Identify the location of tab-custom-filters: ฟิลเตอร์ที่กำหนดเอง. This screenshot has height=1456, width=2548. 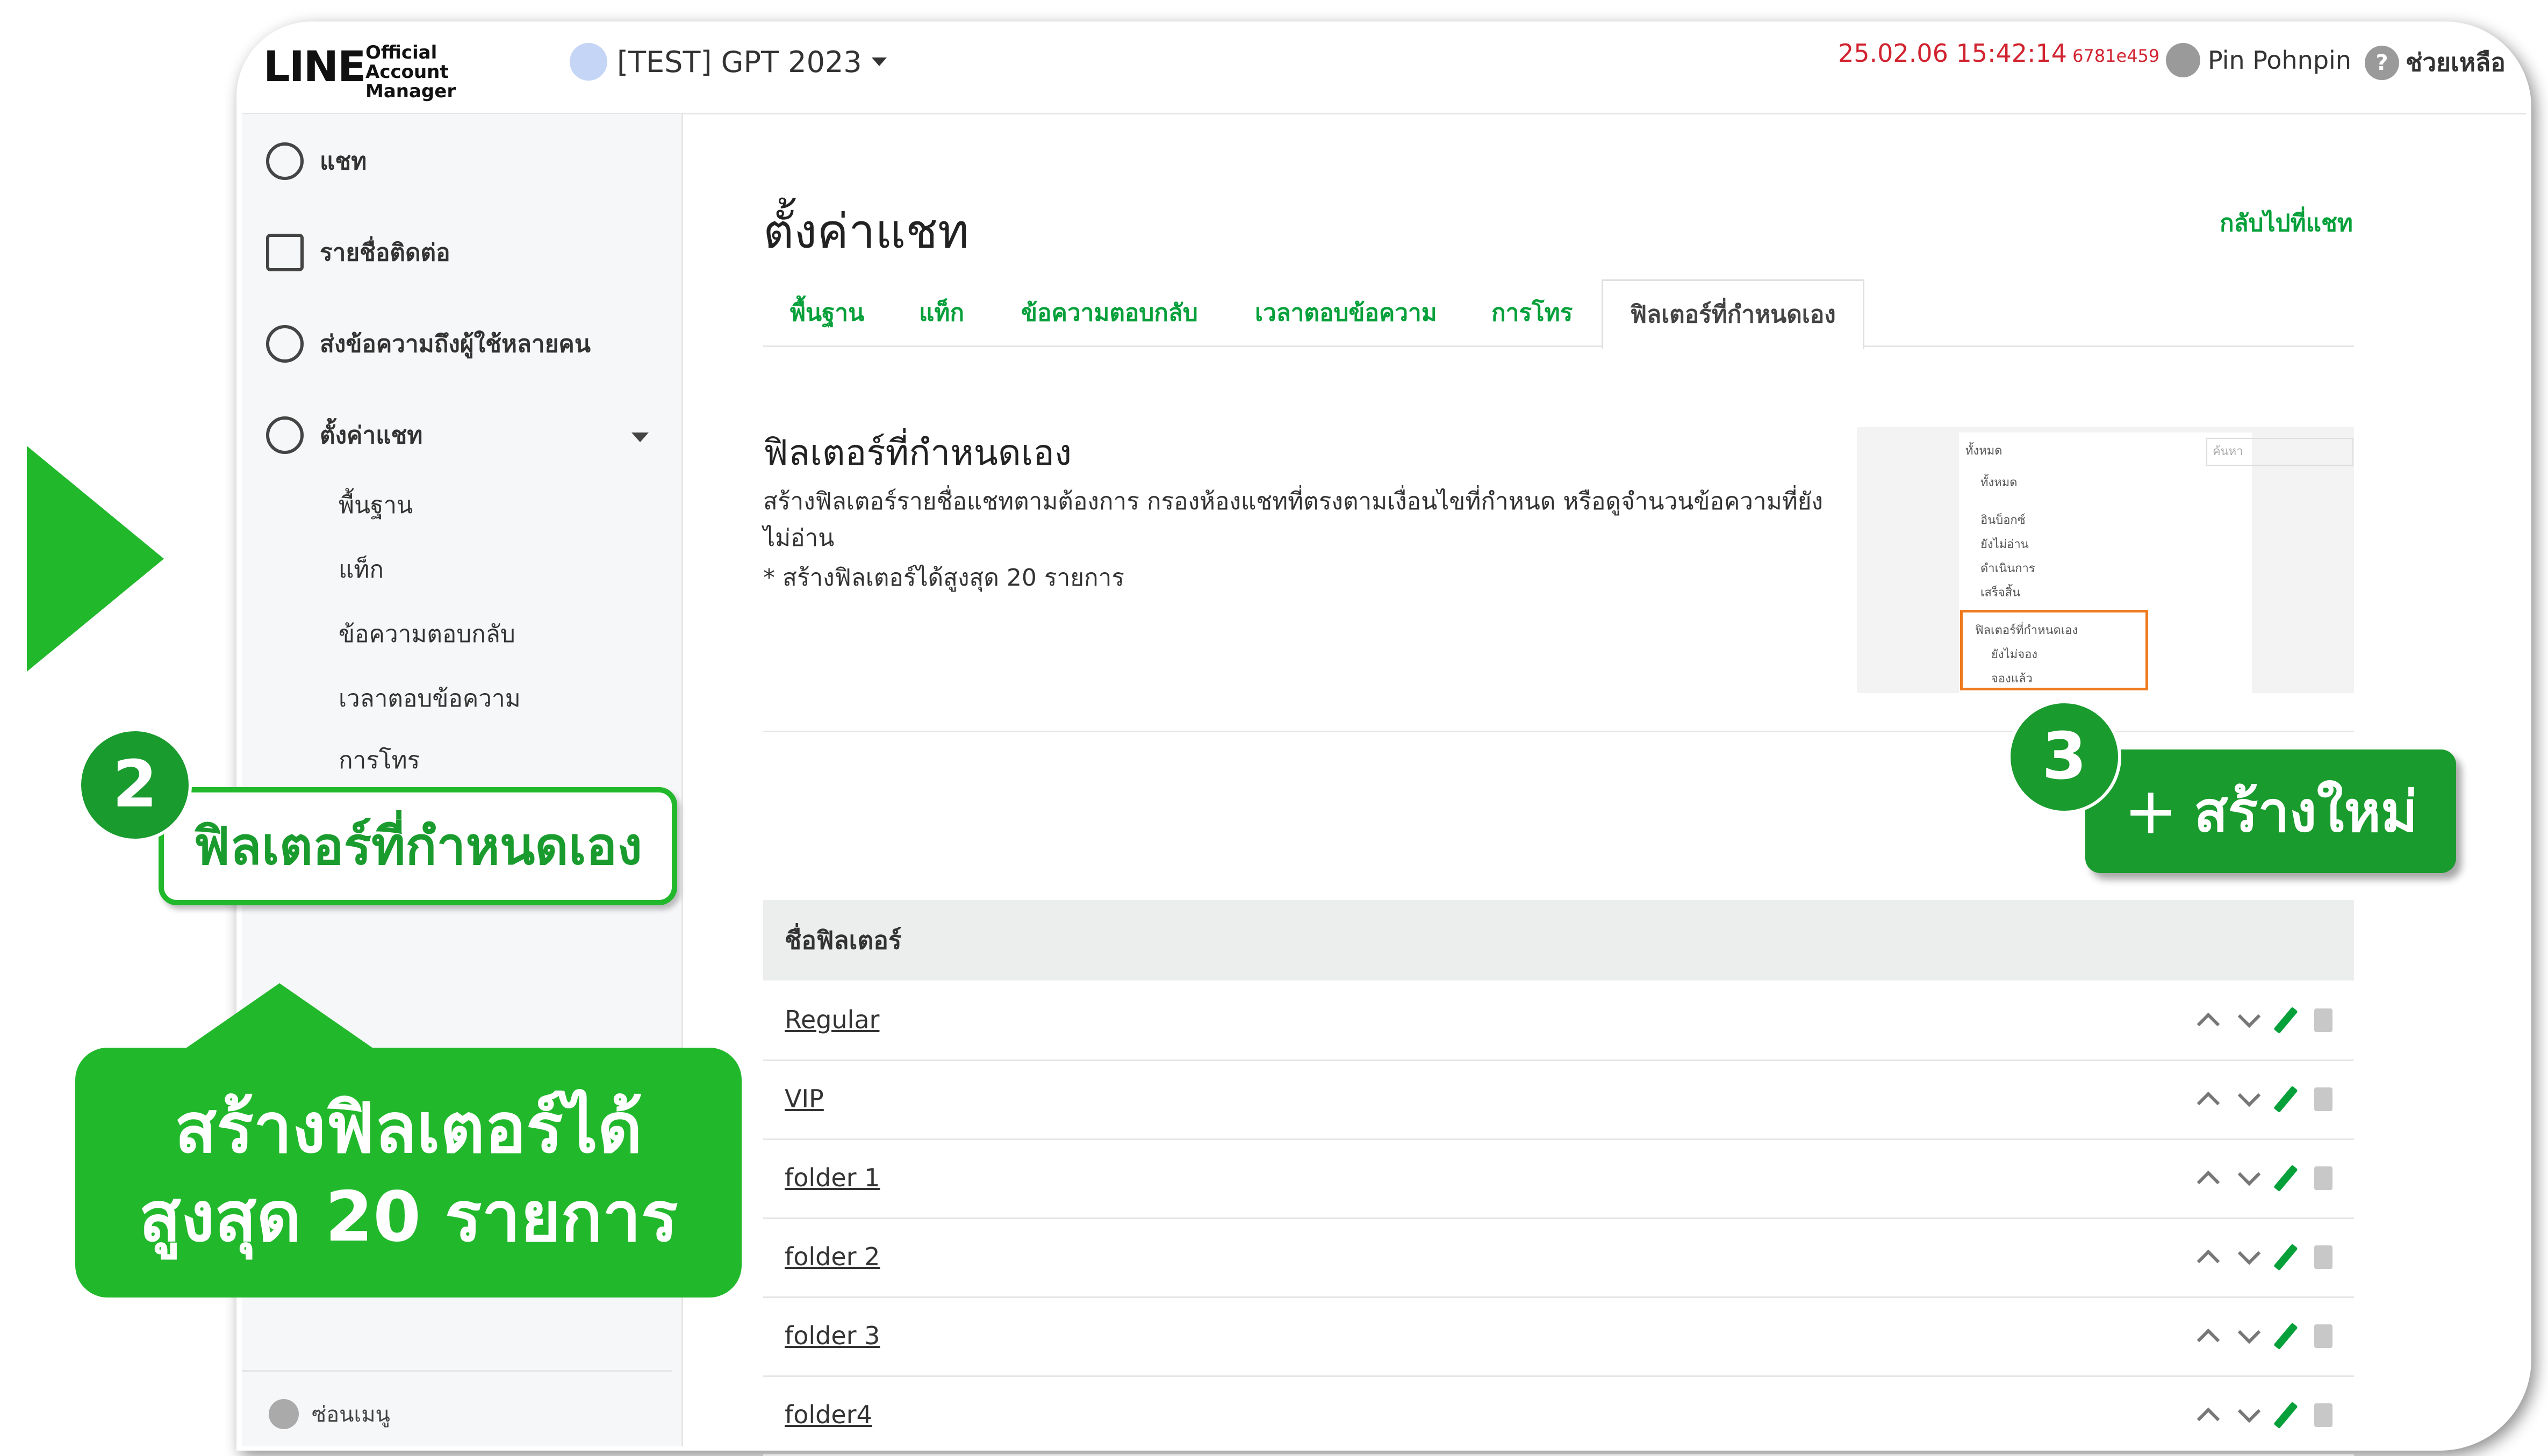
(1733, 314).